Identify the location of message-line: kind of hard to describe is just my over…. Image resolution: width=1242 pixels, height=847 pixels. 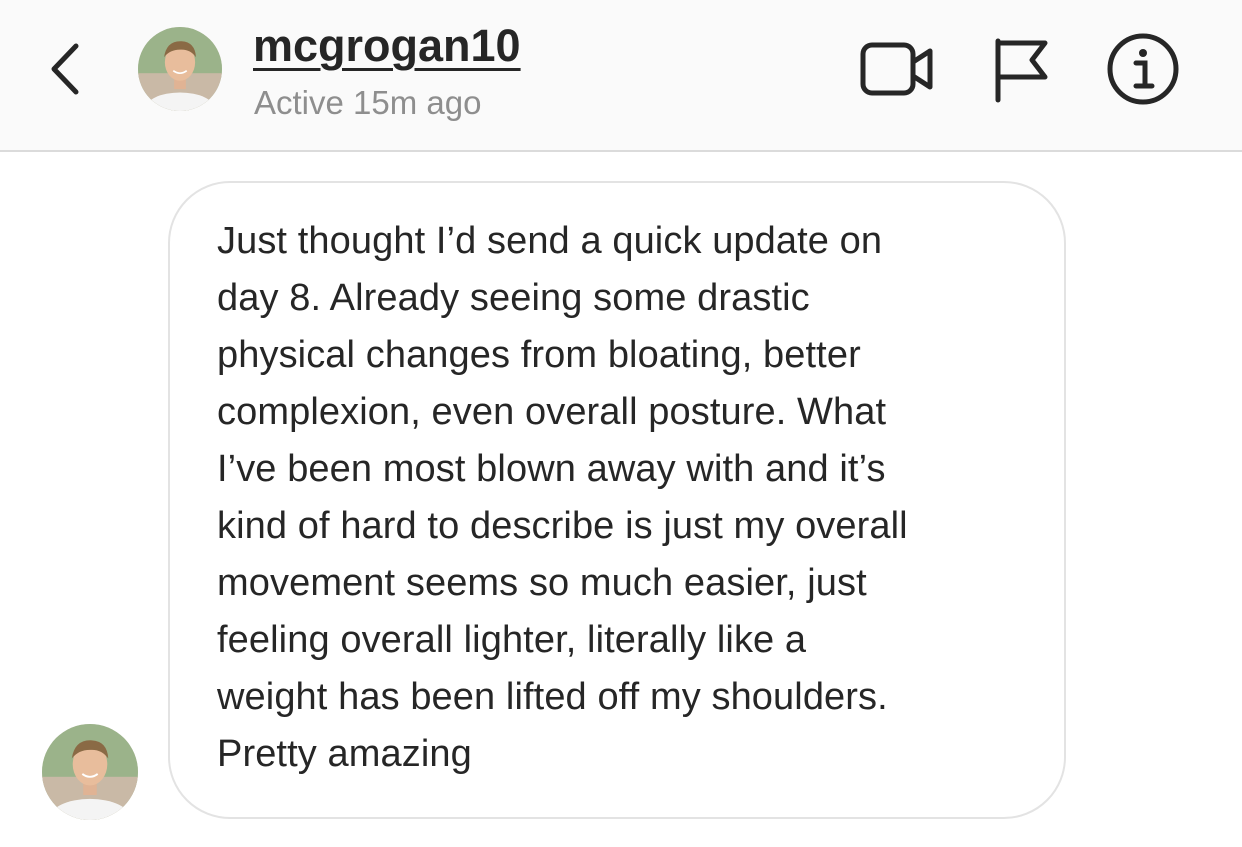
(562, 526).